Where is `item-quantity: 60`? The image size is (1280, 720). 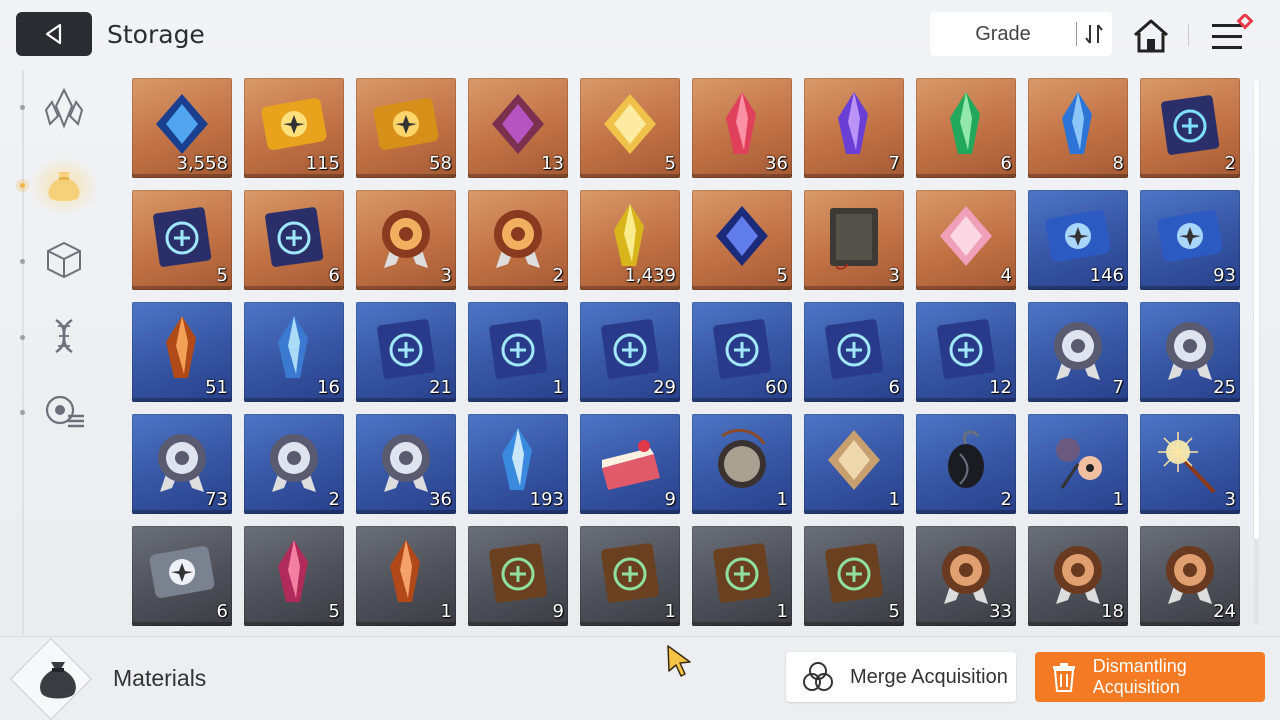 item-quantity: 60 is located at coordinates (776, 387).